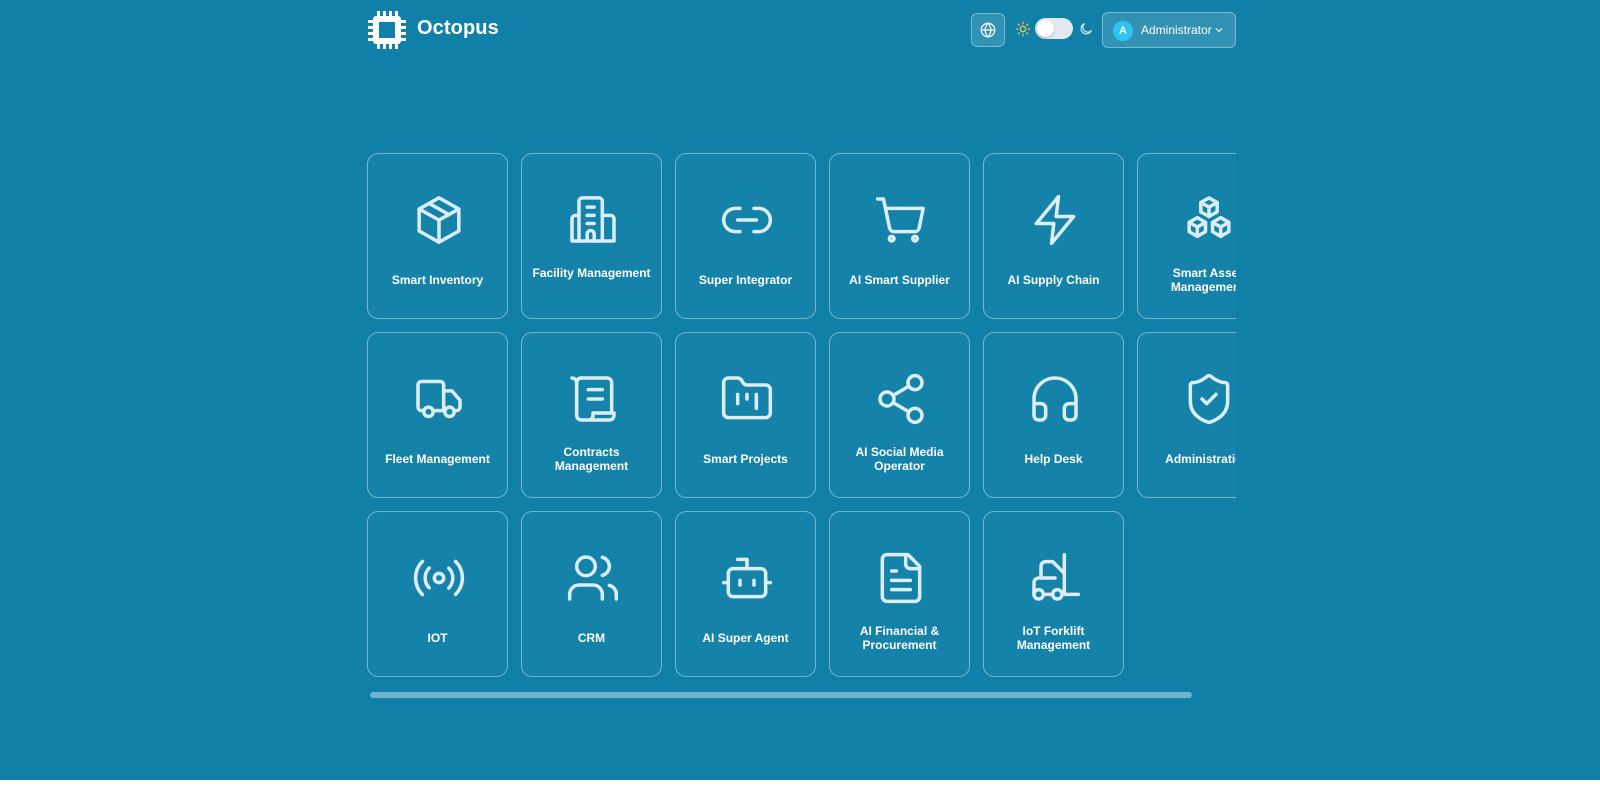  I want to click on chip-logo-icon, so click(387, 30).